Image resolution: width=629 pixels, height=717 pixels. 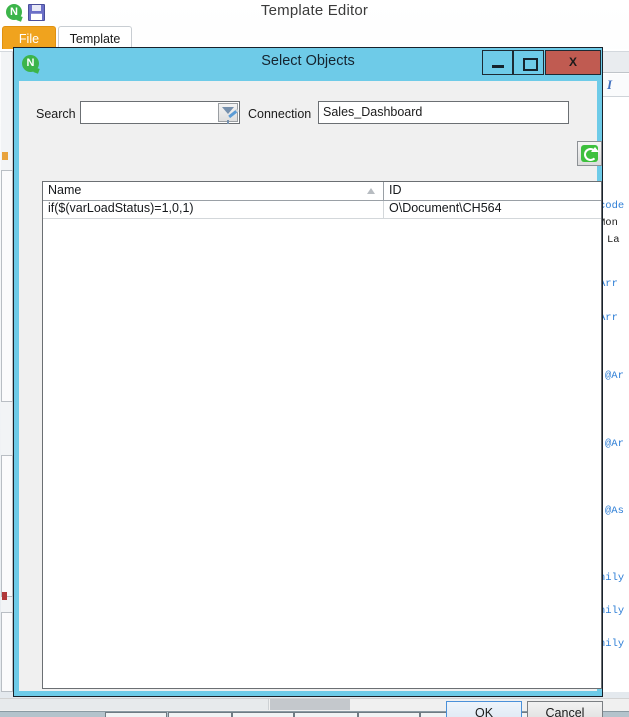 I want to click on close-button: X, so click(x=573, y=62).